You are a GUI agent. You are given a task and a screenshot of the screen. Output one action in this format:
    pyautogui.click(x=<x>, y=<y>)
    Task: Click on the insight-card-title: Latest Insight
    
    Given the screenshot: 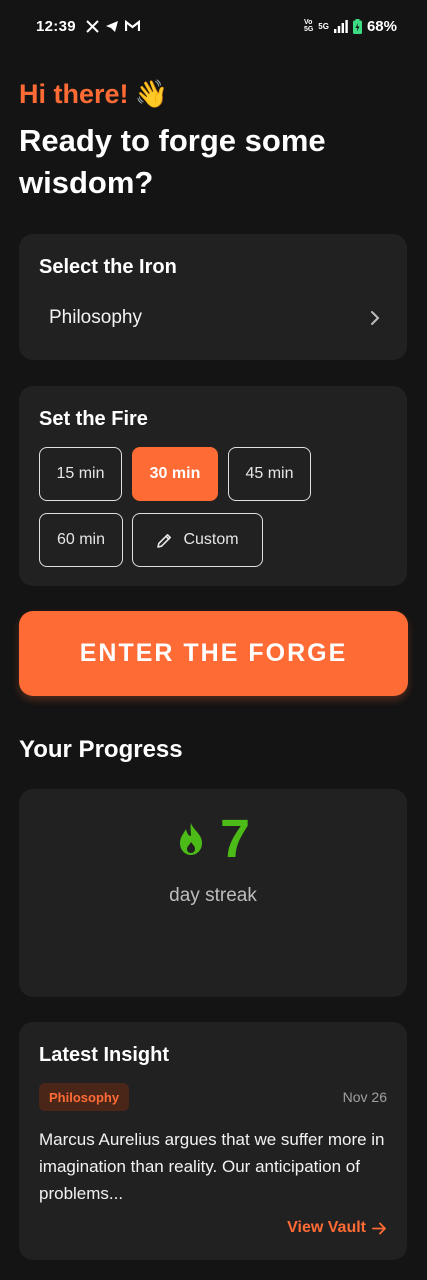 What is the action you would take?
    pyautogui.click(x=104, y=1055)
    